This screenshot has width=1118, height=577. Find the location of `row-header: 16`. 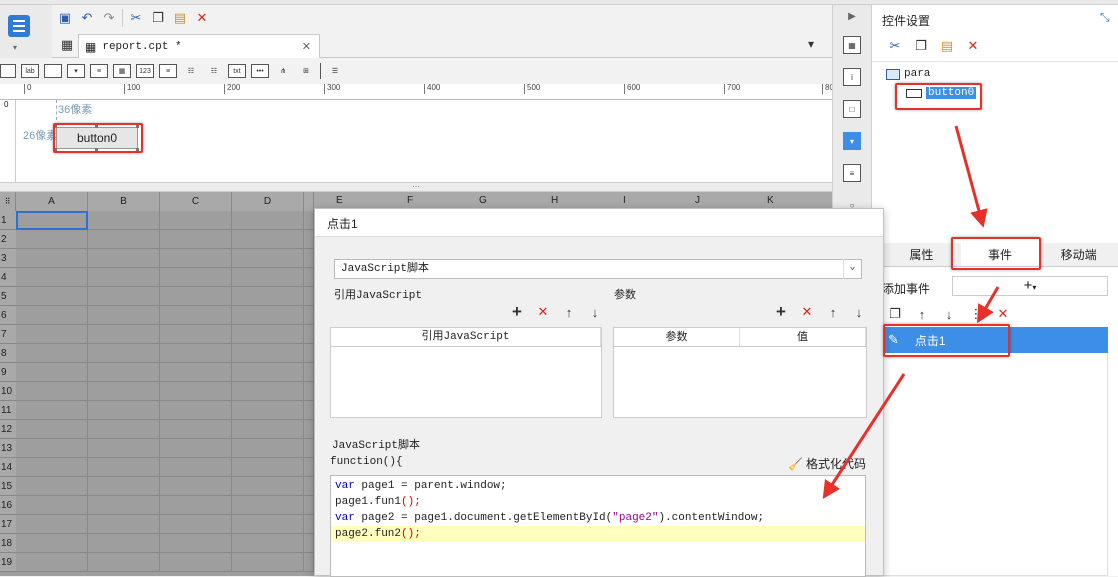

row-header: 16 is located at coordinates (8, 505).